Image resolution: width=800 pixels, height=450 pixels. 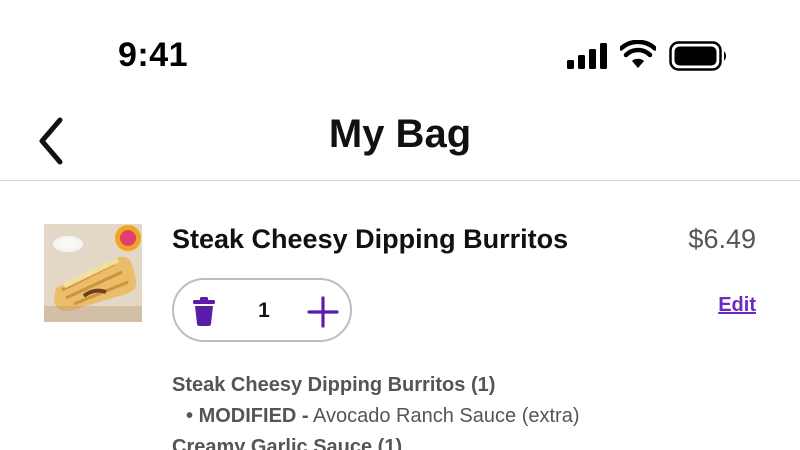 What do you see at coordinates (722, 239) in the screenshot?
I see `item-price: $6.49` at bounding box center [722, 239].